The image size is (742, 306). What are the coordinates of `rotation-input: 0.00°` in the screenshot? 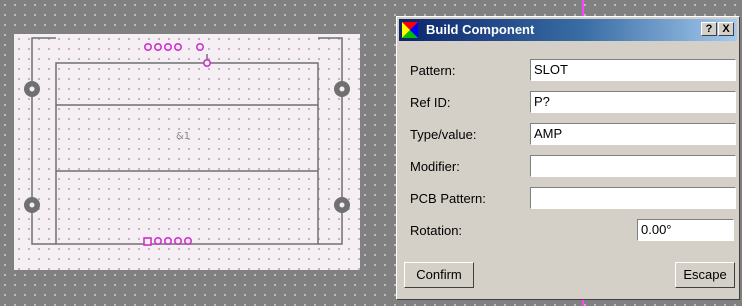 It's located at (685, 230).